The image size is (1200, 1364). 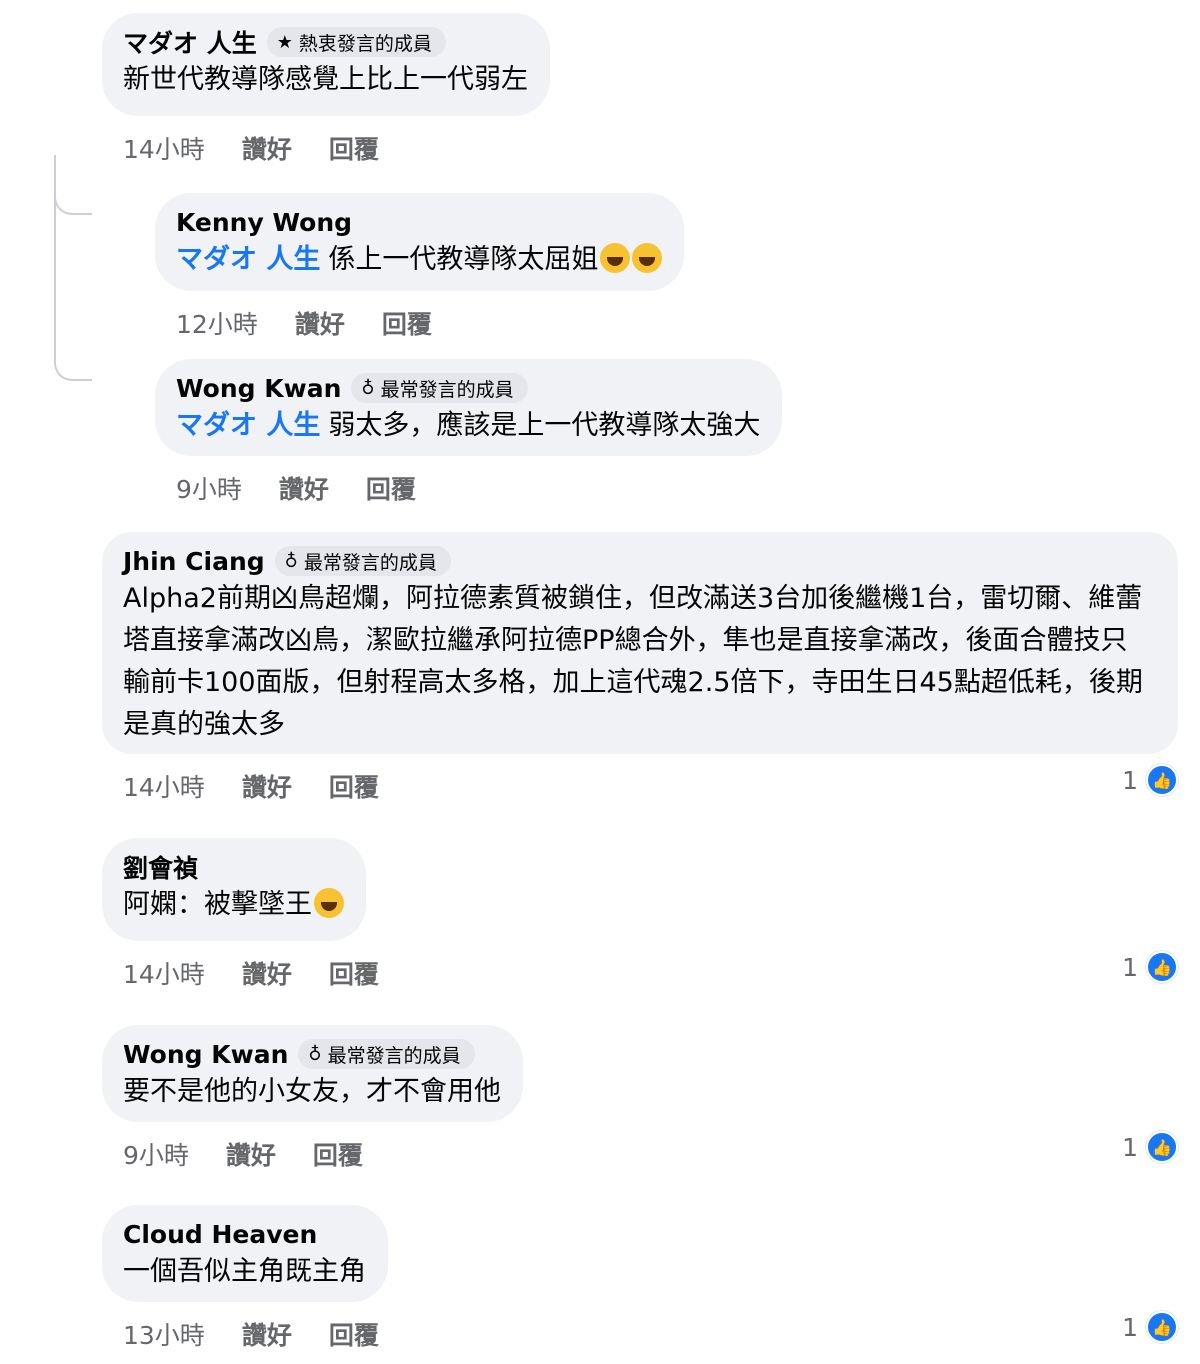 I want to click on reply-comment: Kenny Wong マダオ 人生 係上一代教導隊太屈姐 12小時 讚好 回覆, so click(x=420, y=267).